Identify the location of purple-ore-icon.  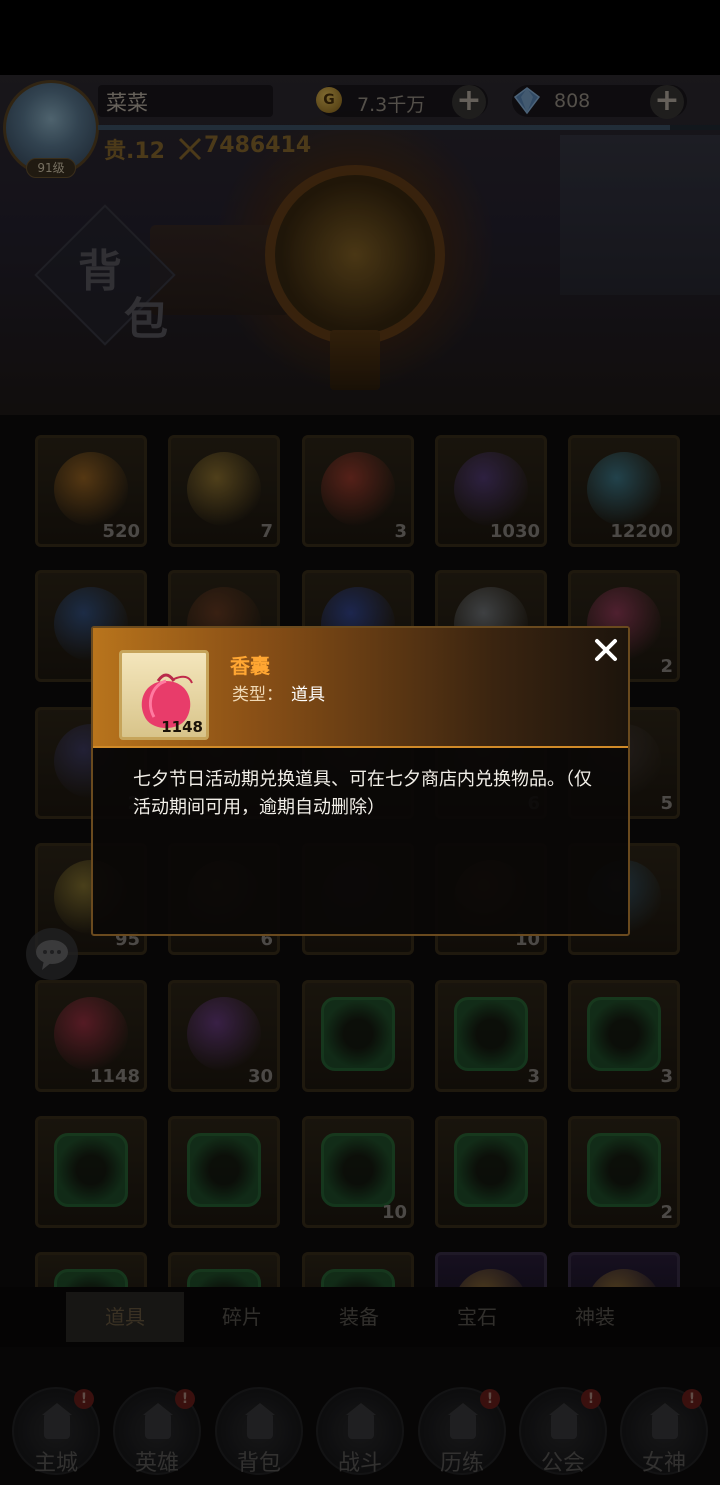
(491, 489).